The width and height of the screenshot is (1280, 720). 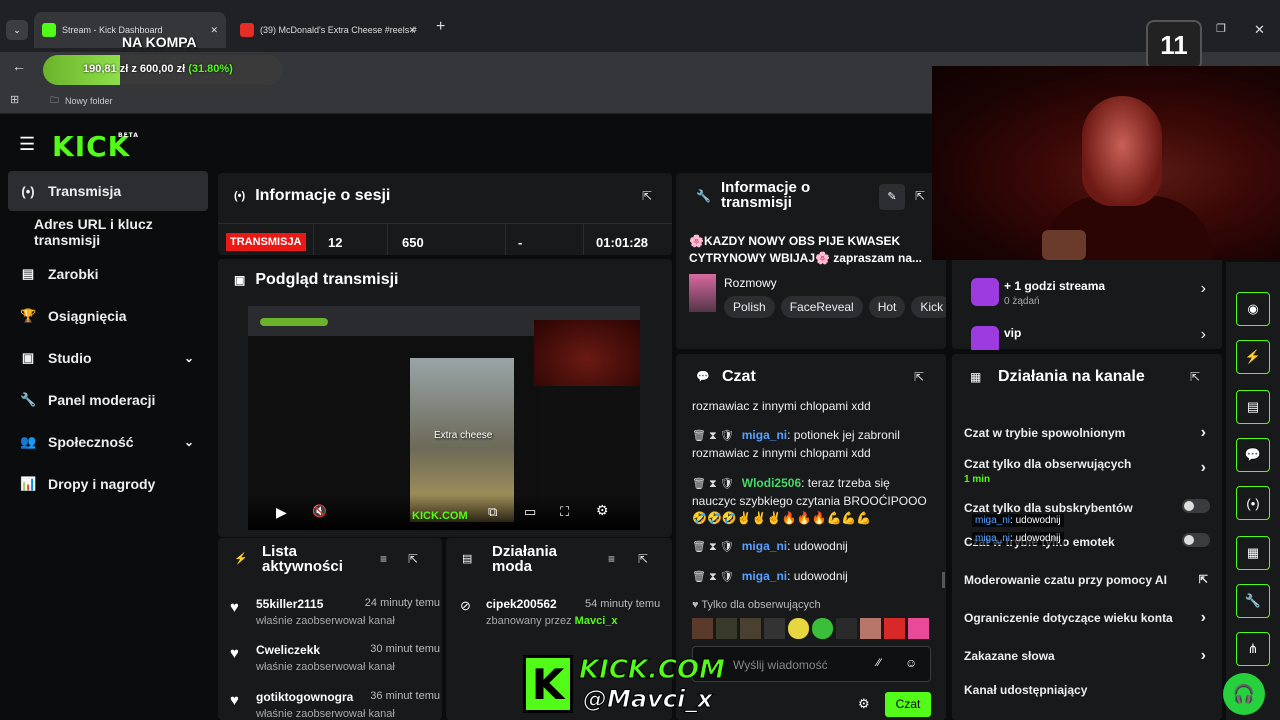 What do you see at coordinates (1068, 618) in the screenshot?
I see `channel-action-label: Ograniczenie dotyczące wieku konta` at bounding box center [1068, 618].